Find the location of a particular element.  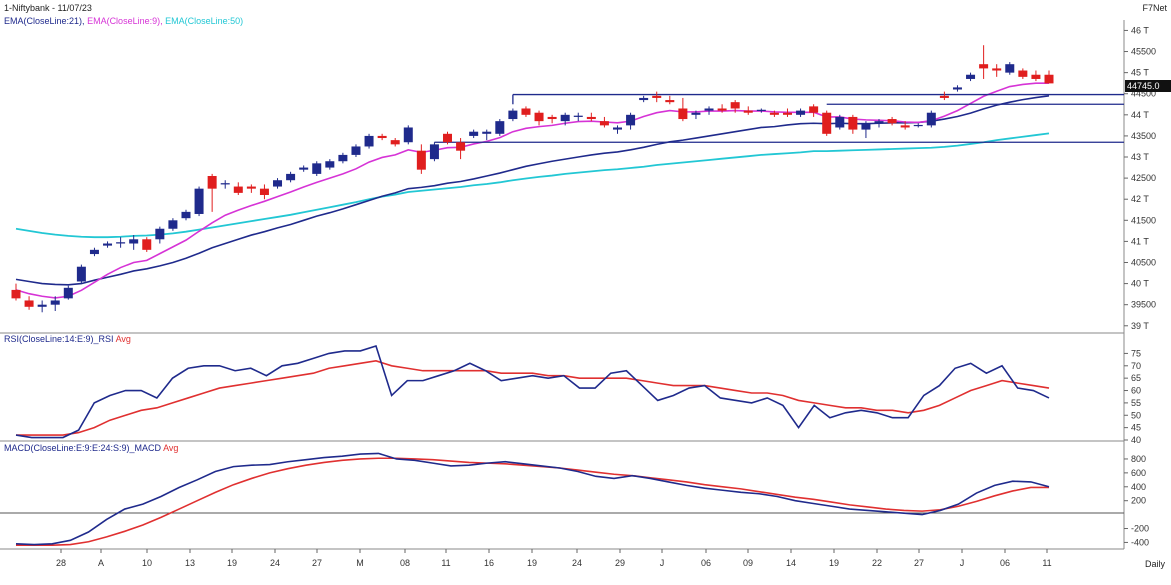

price-tick-label: 44 T is located at coordinates (1140, 115).